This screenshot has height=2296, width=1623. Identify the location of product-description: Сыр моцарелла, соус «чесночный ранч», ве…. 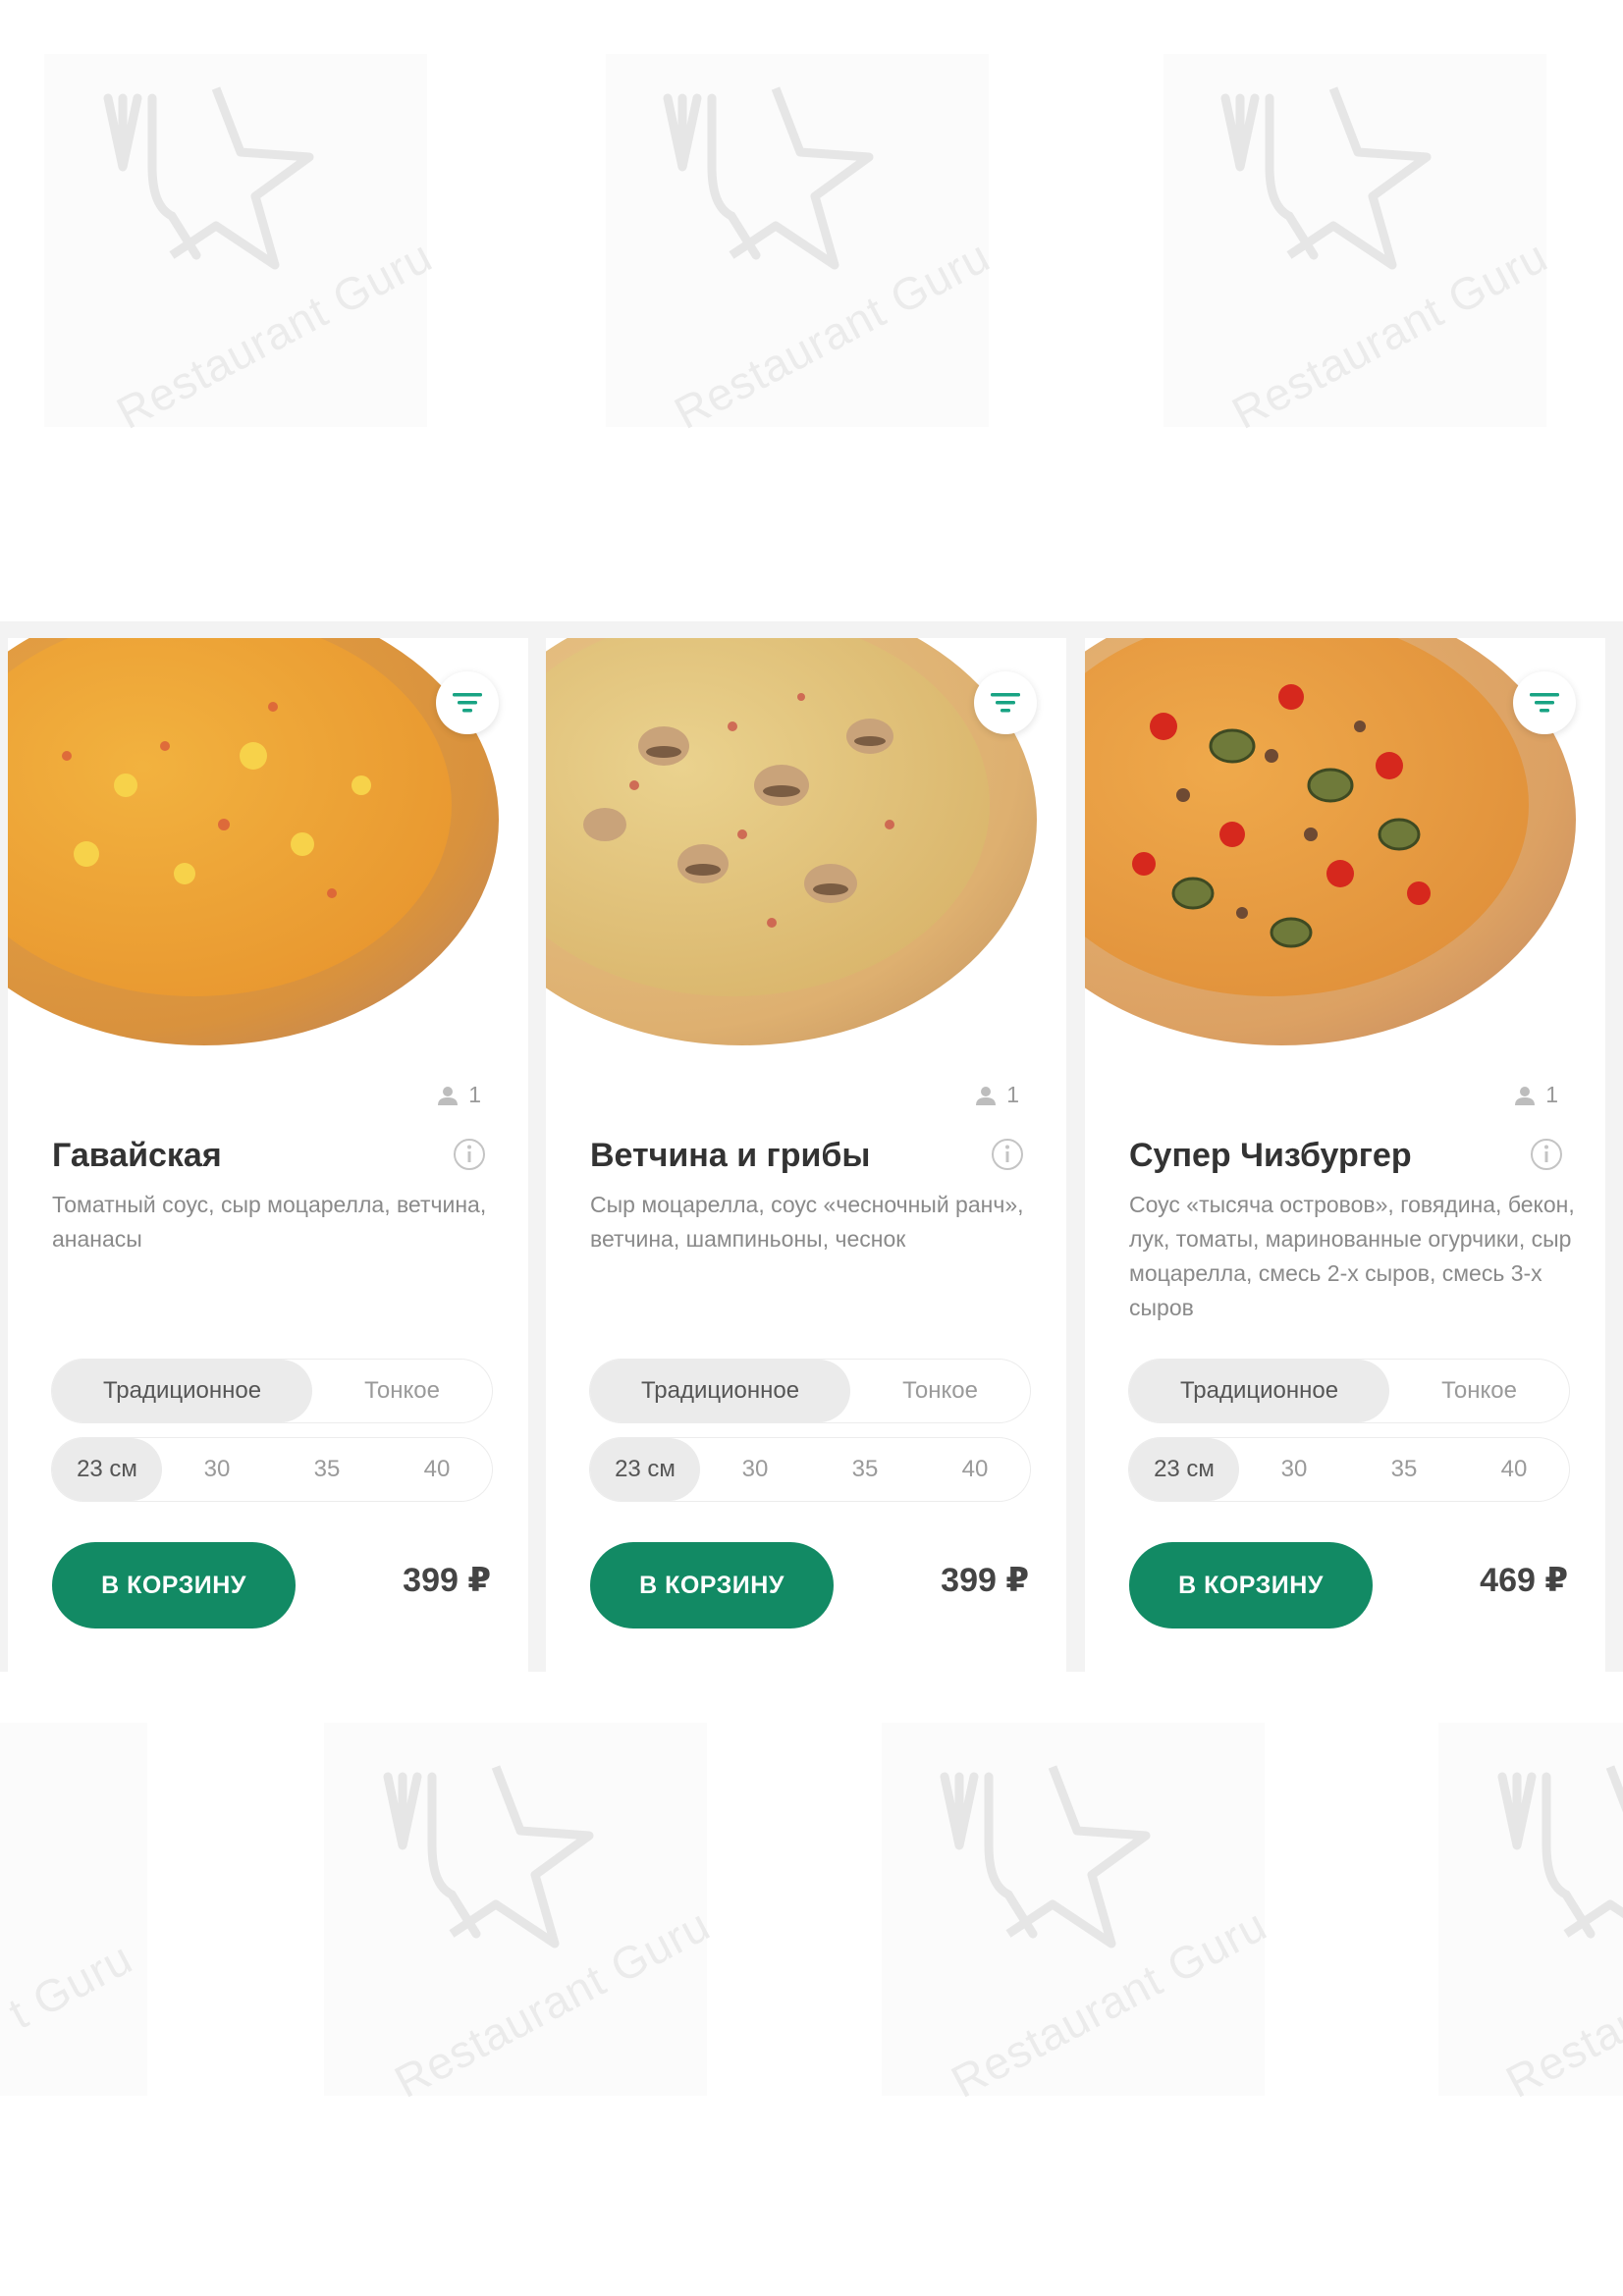
(807, 1222).